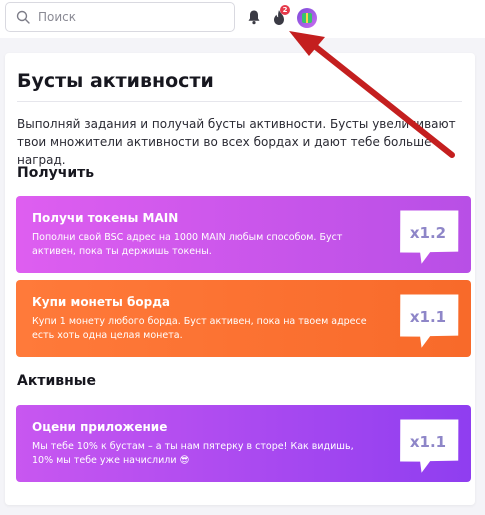  What do you see at coordinates (56, 173) in the screenshot?
I see `section-get-title: Получить` at bounding box center [56, 173].